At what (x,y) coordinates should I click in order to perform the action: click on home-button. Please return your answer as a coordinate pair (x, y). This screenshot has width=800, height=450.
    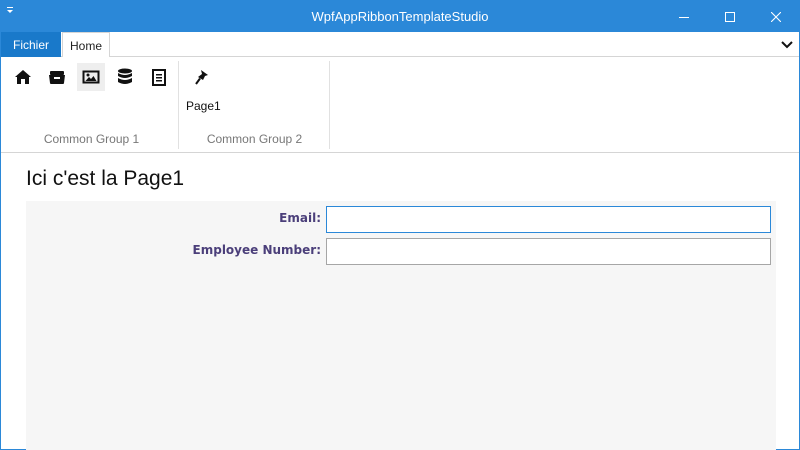
    Looking at the image, I should click on (23, 77).